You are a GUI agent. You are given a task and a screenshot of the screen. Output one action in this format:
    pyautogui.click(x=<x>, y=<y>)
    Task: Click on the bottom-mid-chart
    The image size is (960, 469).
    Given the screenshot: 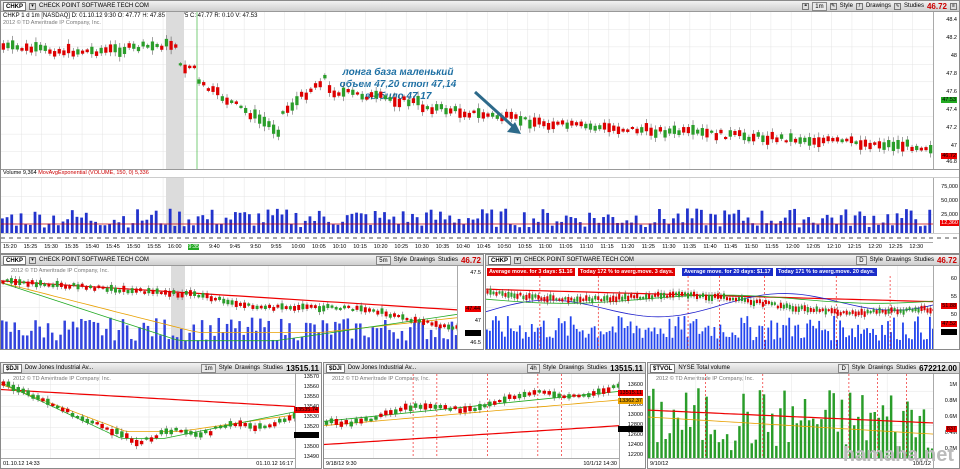 What is the action you would take?
    pyautogui.click(x=473, y=417)
    